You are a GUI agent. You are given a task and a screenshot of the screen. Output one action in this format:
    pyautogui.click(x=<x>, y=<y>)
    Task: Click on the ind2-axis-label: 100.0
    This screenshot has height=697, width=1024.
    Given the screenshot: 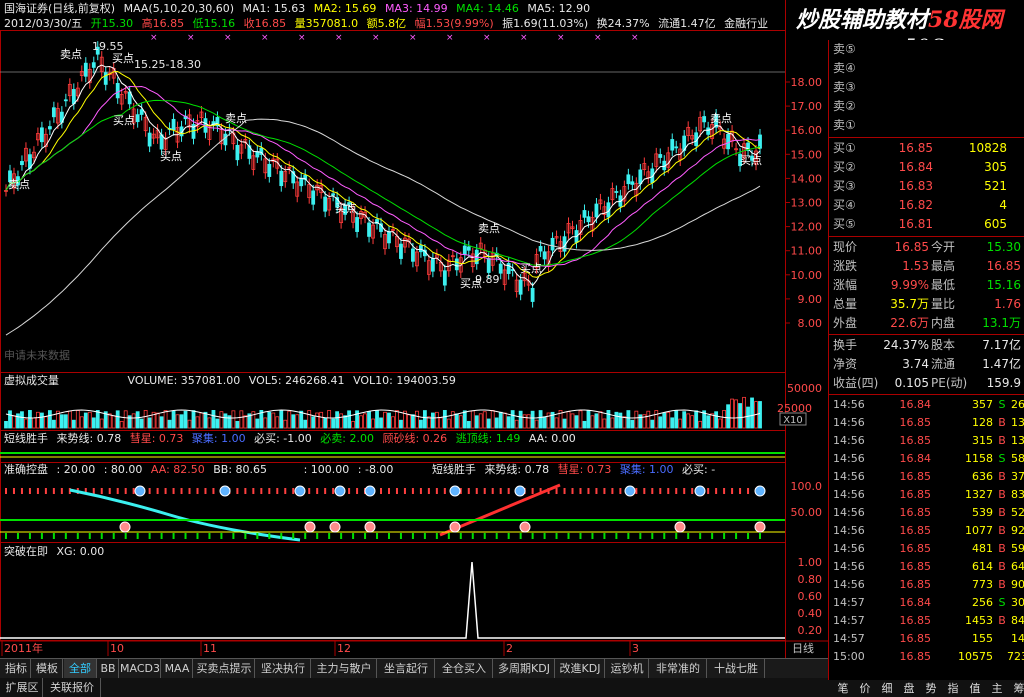 What is the action you would take?
    pyautogui.click(x=807, y=486)
    